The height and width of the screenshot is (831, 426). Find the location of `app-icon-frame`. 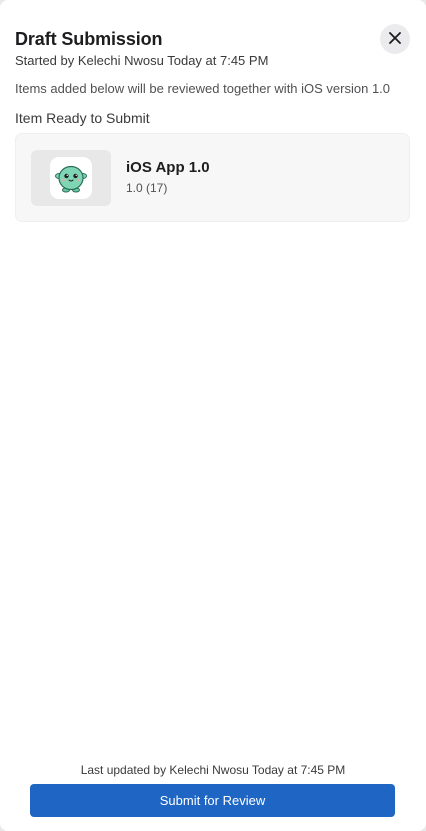

app-icon-frame is located at coordinates (71, 178).